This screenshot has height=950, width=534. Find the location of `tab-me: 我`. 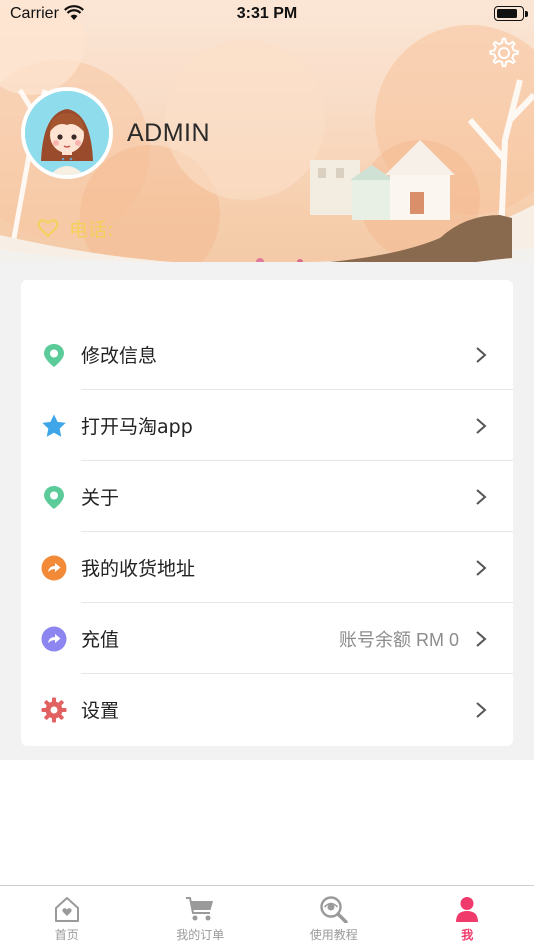

tab-me: 我 is located at coordinates (467, 918).